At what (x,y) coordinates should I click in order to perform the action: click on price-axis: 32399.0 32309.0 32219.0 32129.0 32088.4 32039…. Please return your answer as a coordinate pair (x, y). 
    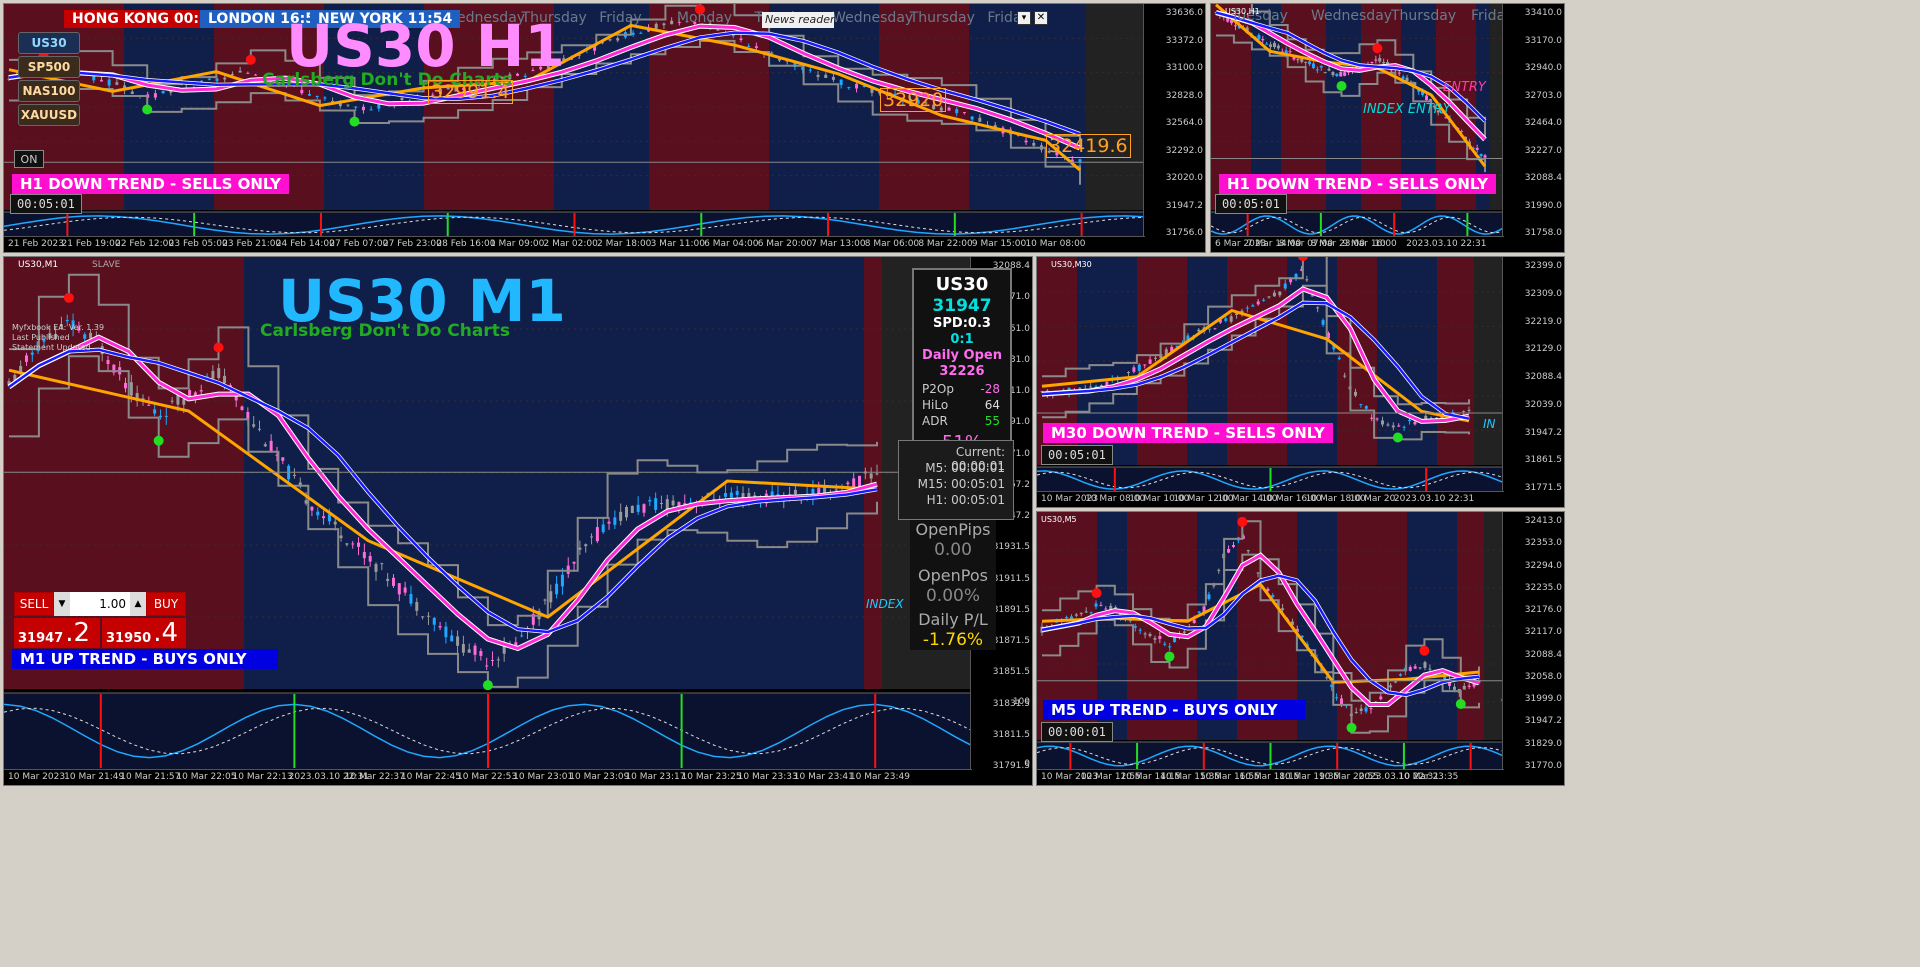
    Looking at the image, I should click on (1533, 375).